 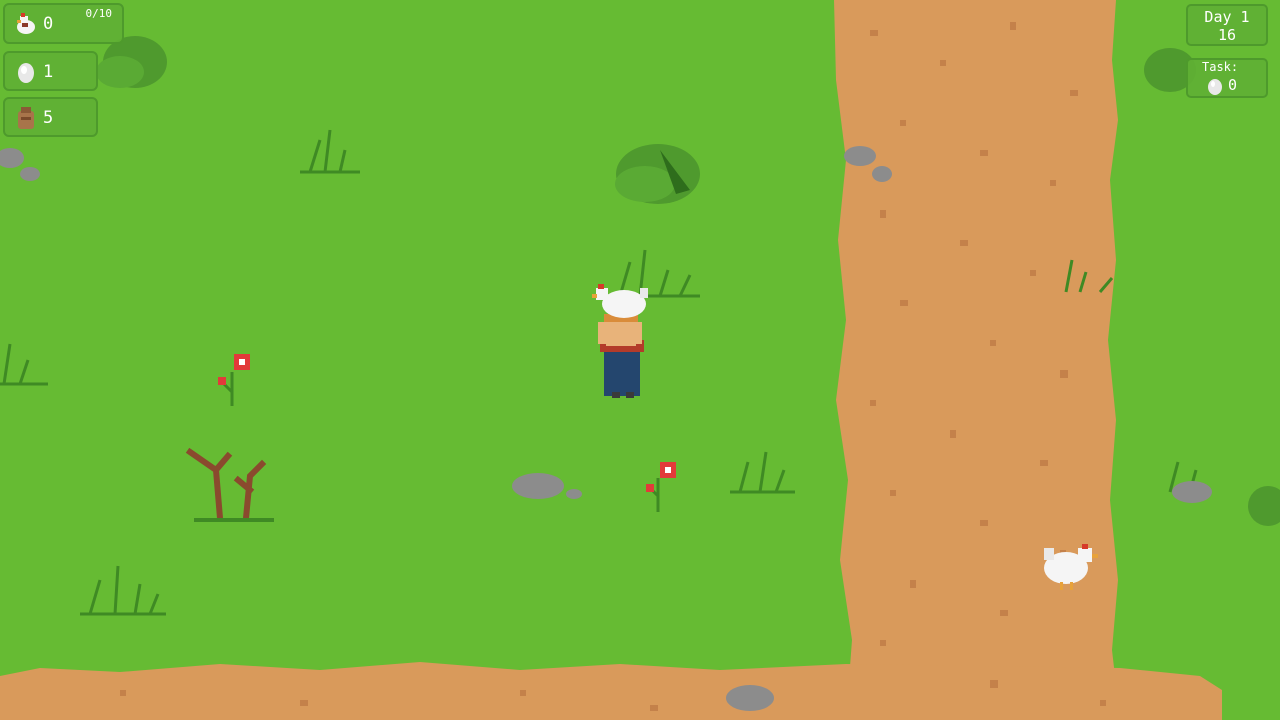 I want to click on hud-egg-counter: 1, so click(x=50, y=71).